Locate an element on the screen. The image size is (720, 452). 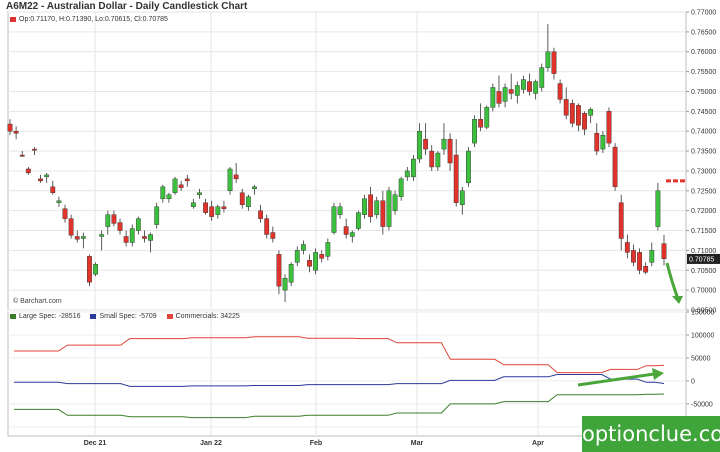
cot-series-line is located at coordinates (339, 406).